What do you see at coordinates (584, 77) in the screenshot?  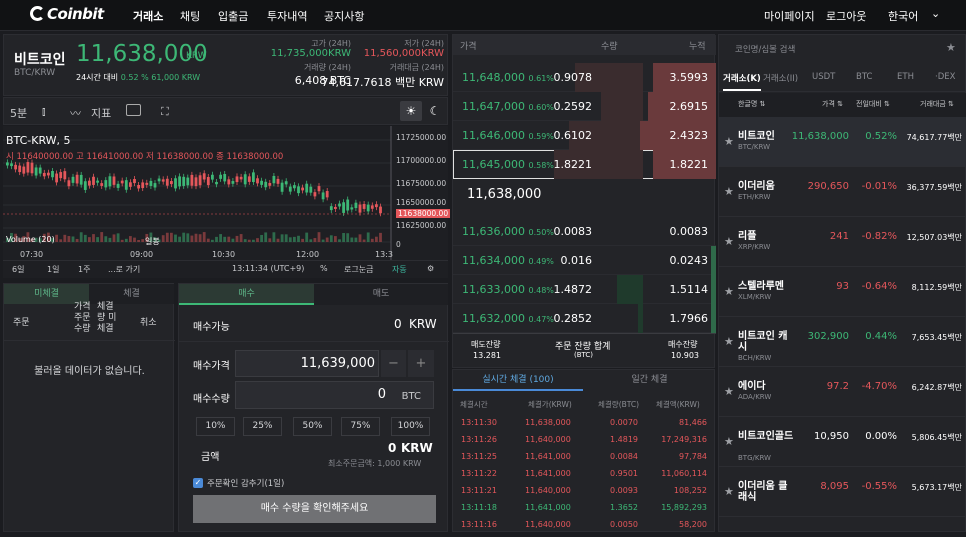 I see `orderbook-row: 11,648,000 0.61% 0.9078 3.5993` at bounding box center [584, 77].